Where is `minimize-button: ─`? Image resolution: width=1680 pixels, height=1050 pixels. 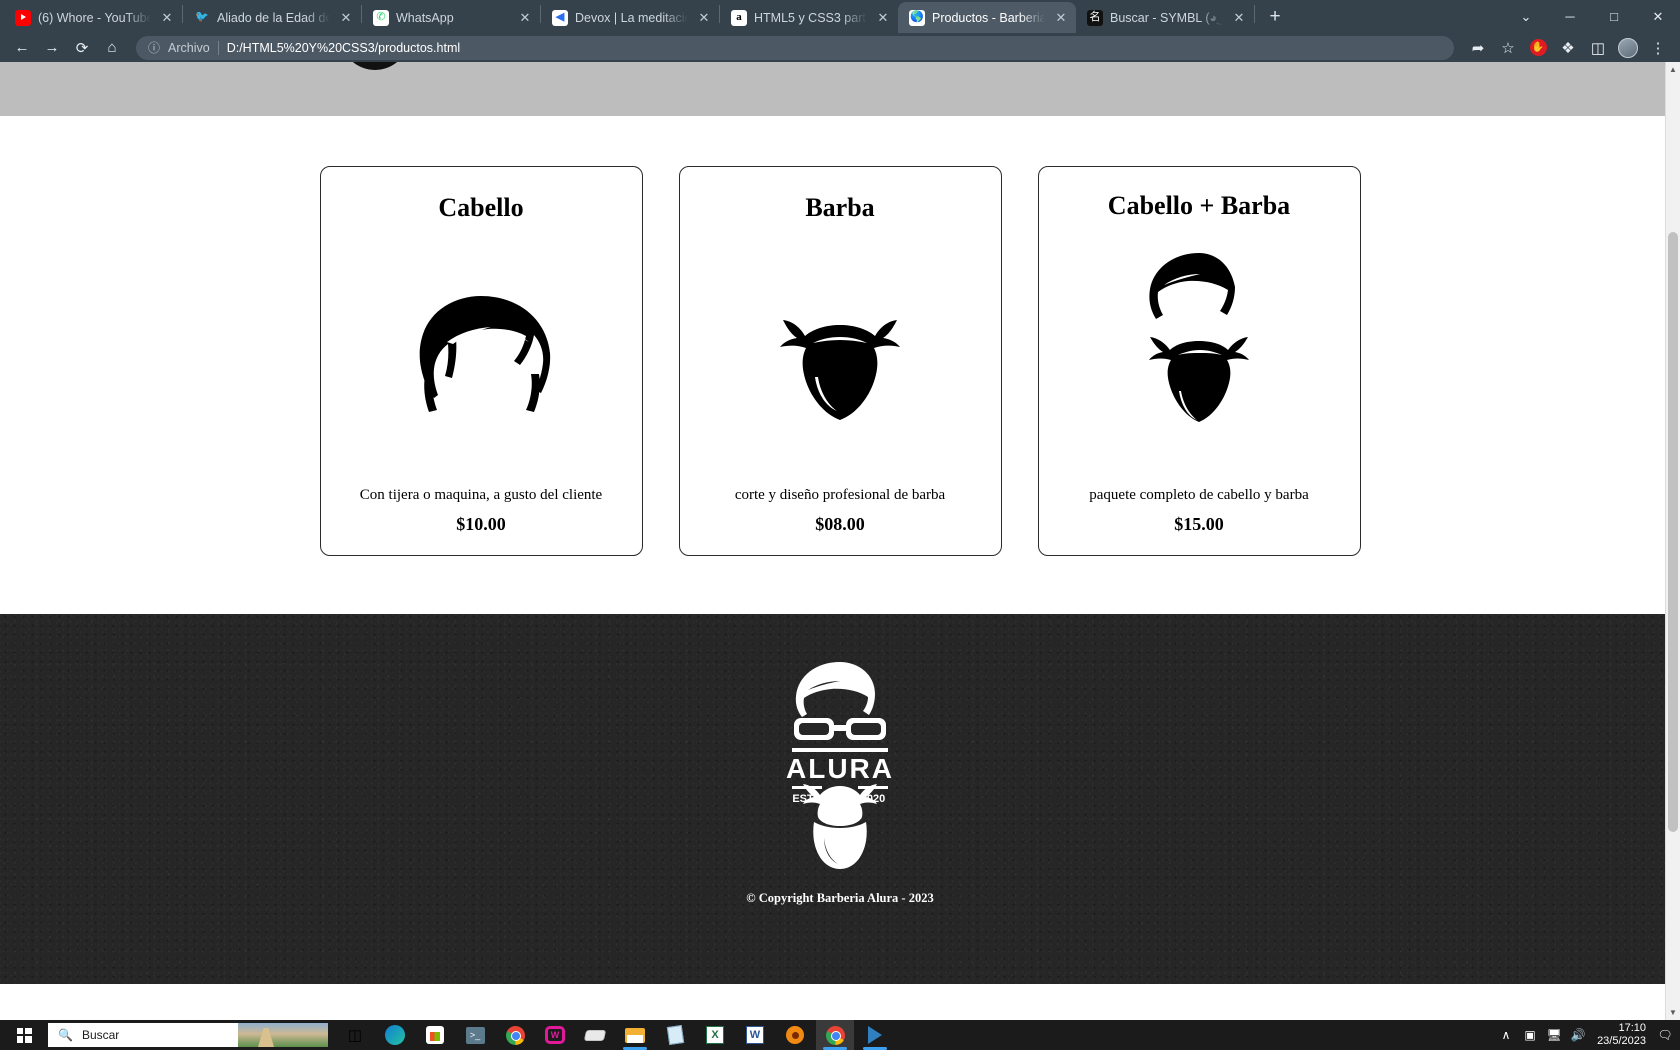
minimize-button: ─ is located at coordinates (1570, 16).